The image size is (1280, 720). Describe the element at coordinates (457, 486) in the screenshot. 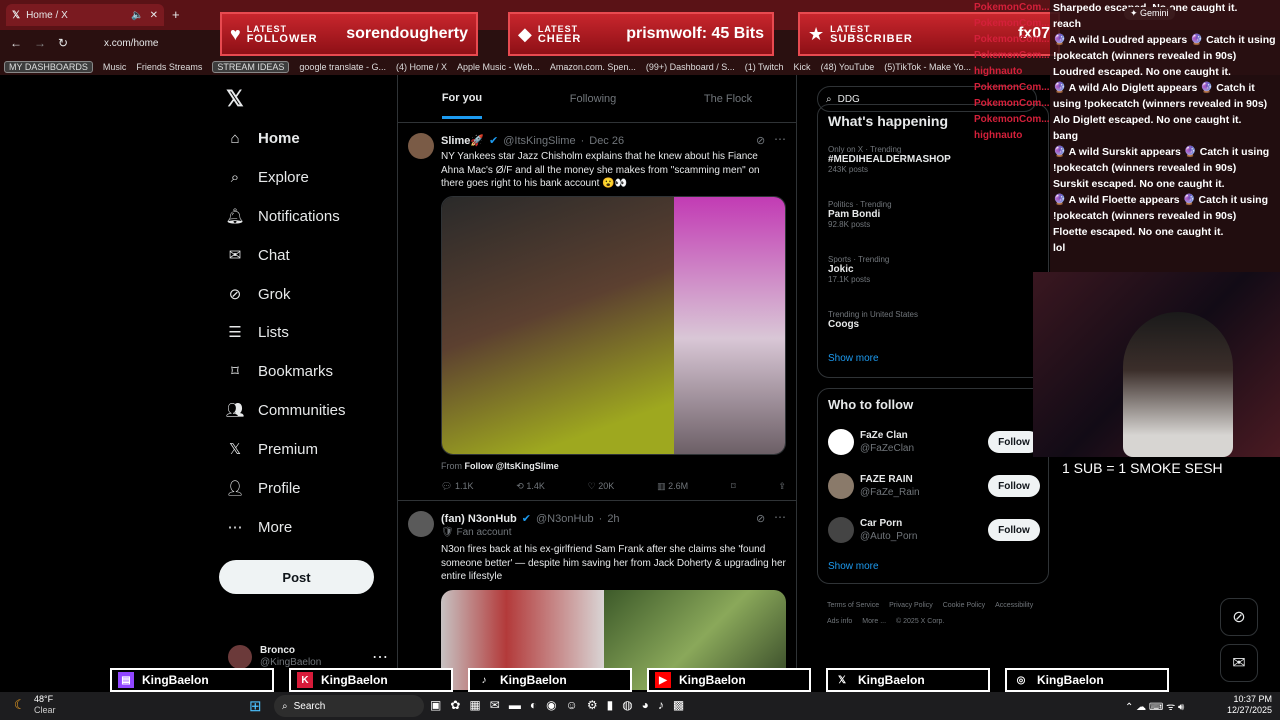

I see `reply-button: 💬︎ 1.1K` at that location.